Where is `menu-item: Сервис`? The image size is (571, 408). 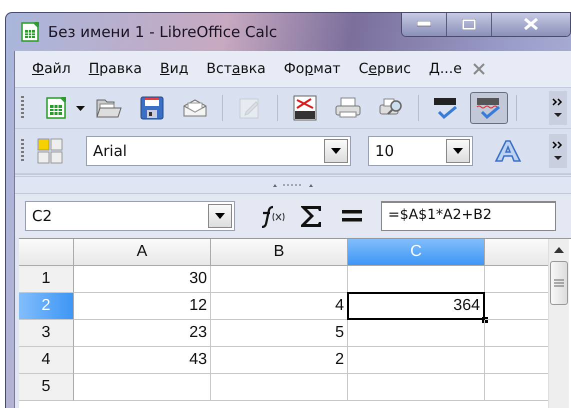 menu-item: Сервис is located at coordinates (385, 69).